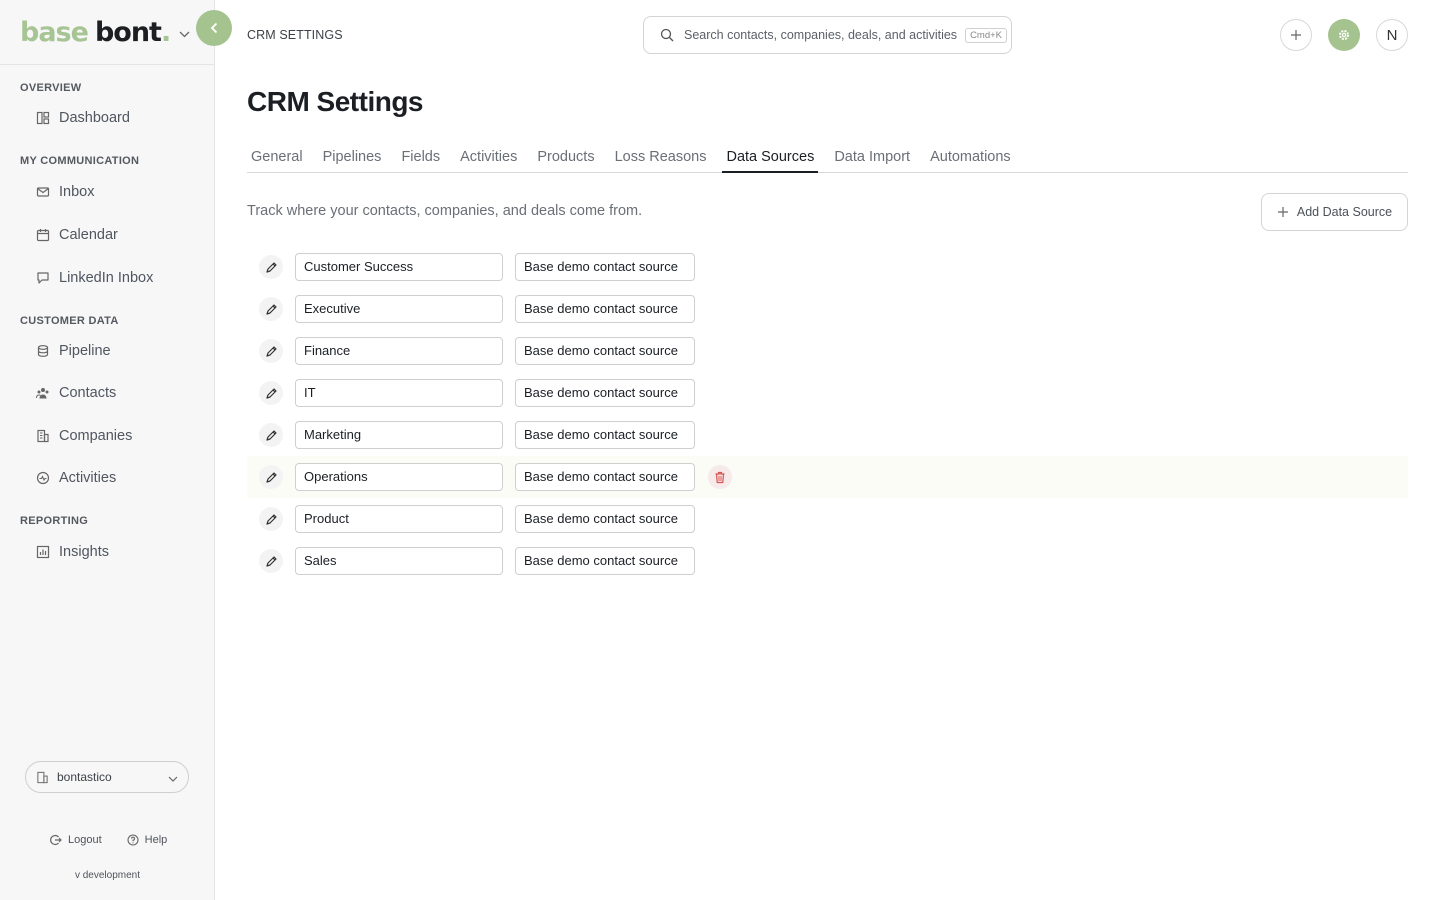  I want to click on sidebar-item-activities: Activities, so click(76, 478).